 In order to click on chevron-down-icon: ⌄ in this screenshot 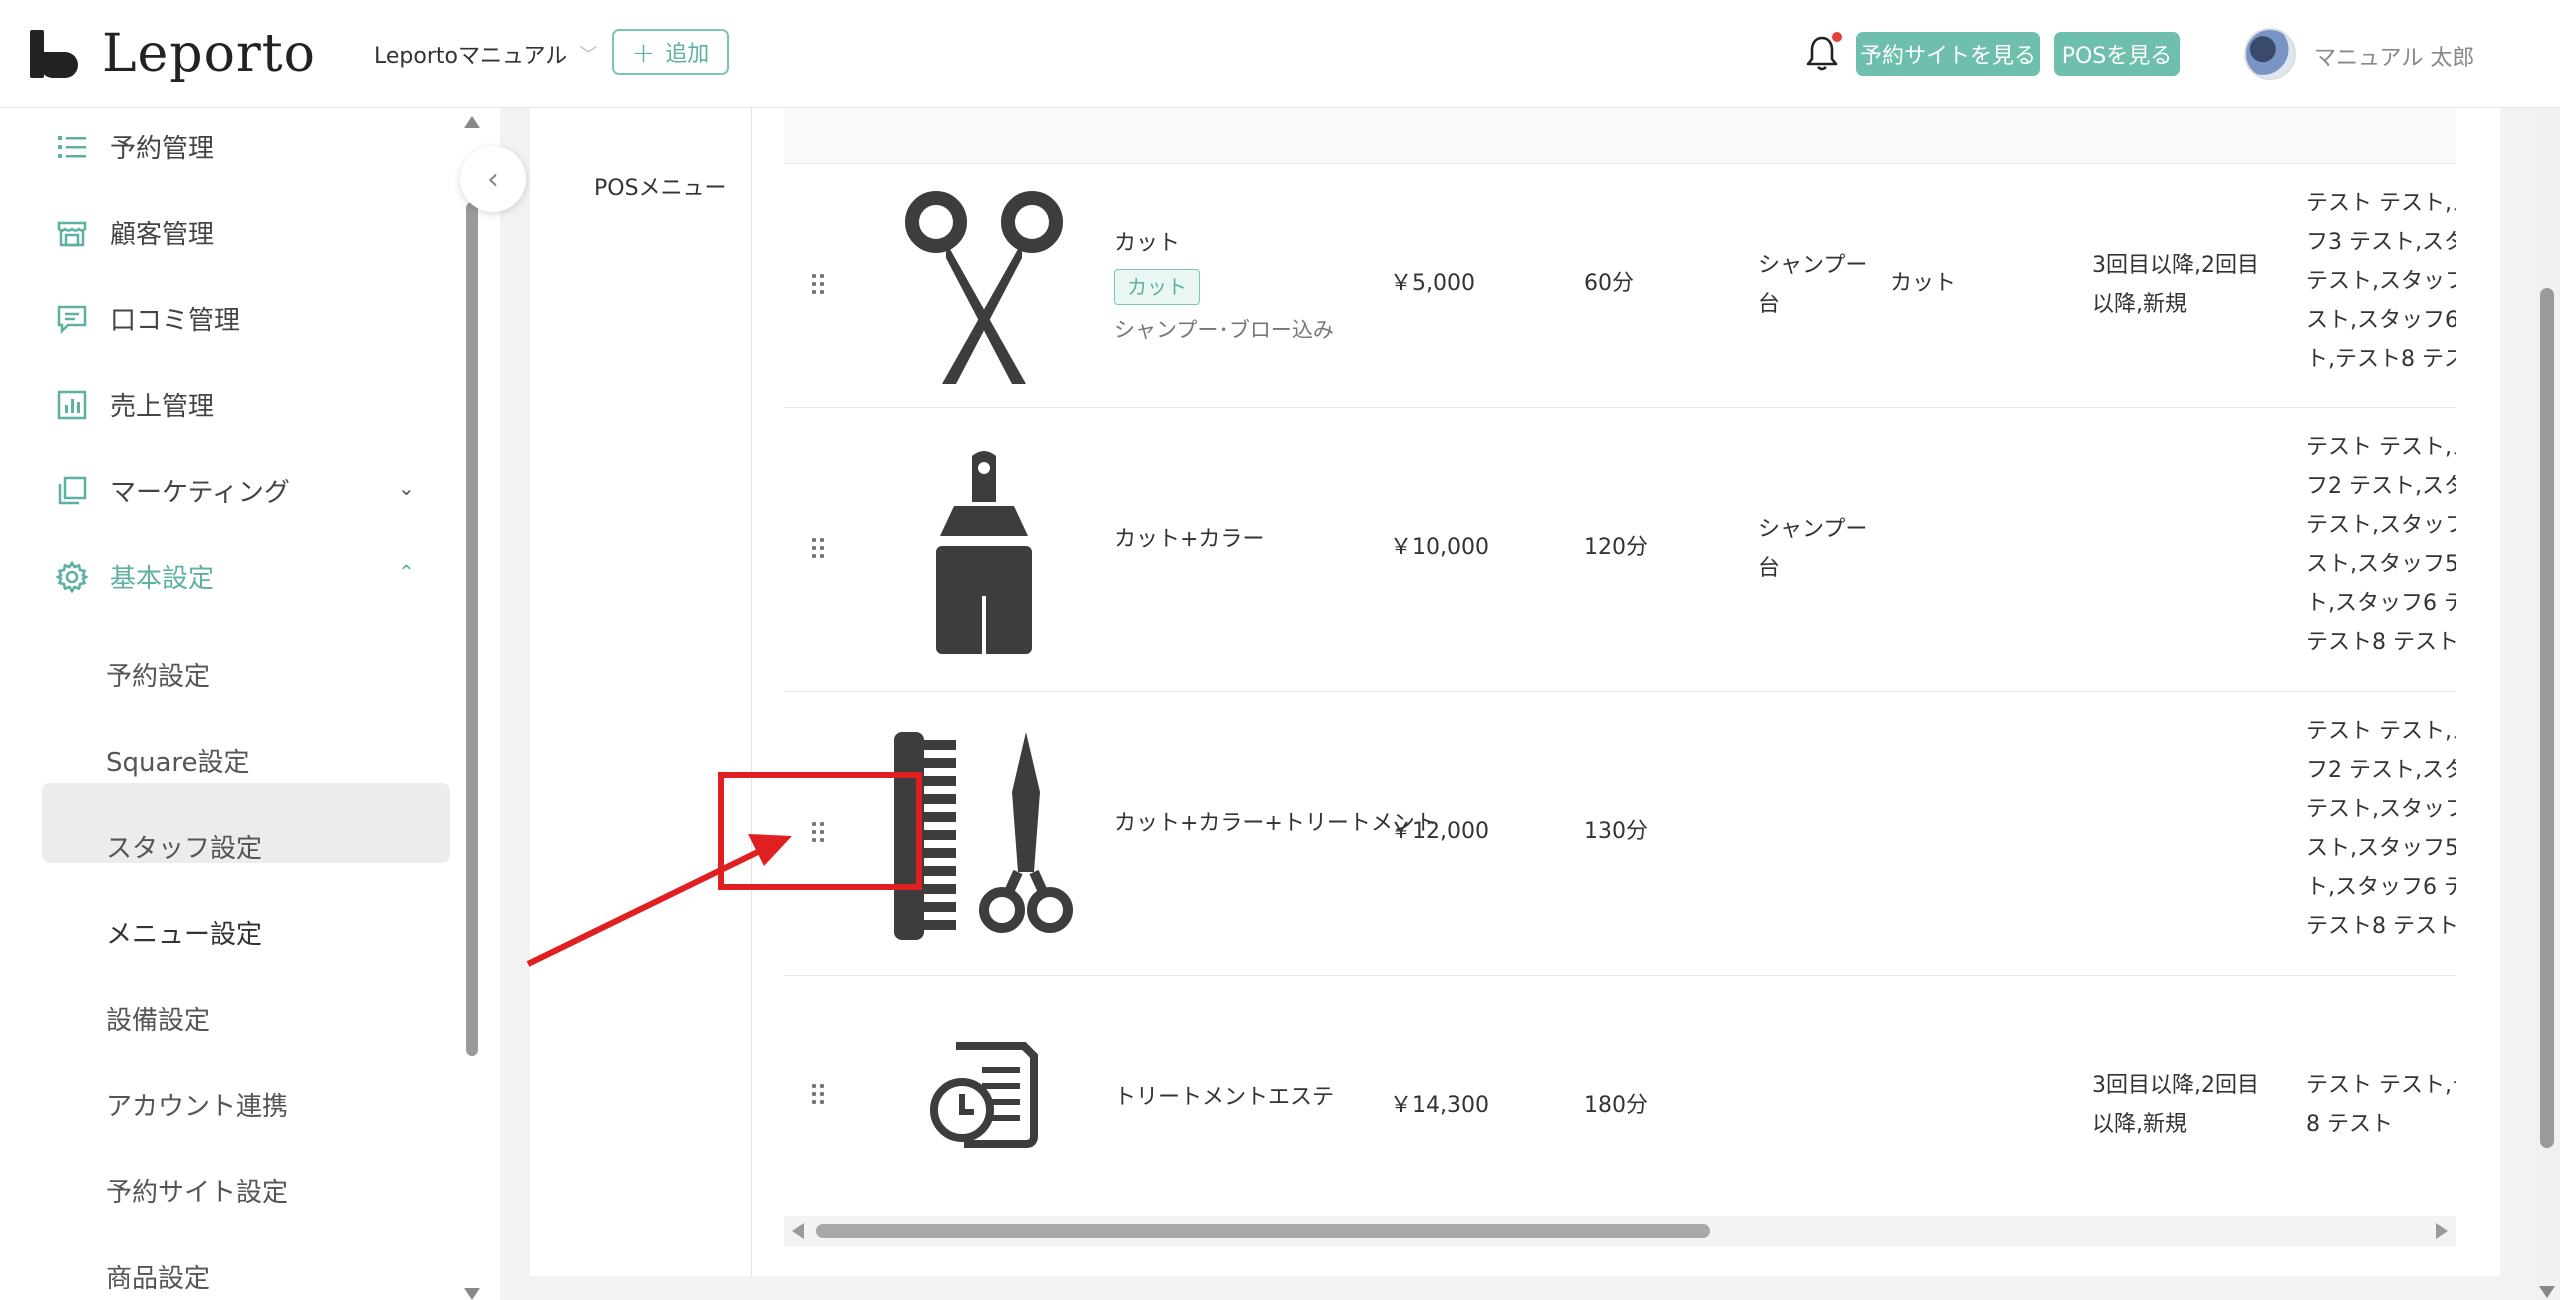, I will do `click(406, 488)`.